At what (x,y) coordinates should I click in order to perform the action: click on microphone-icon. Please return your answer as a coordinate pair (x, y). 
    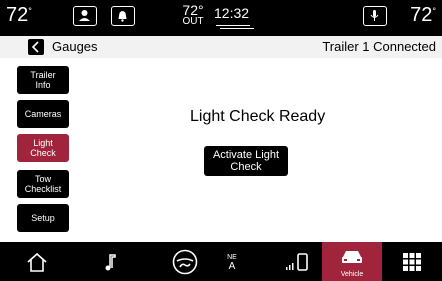
    Looking at the image, I should click on (374, 15).